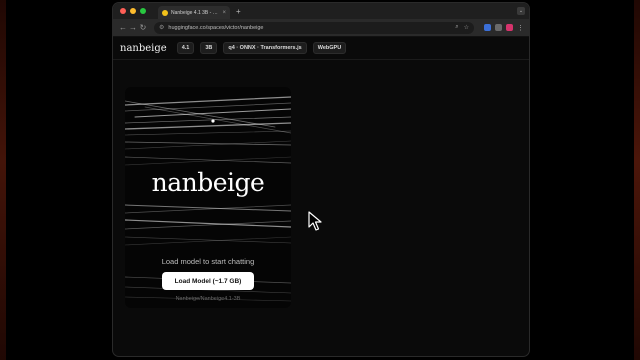  Describe the element at coordinates (265, 48) in the screenshot. I see `runtime-pill: q4 · ONNX · Transformers.js` at that location.